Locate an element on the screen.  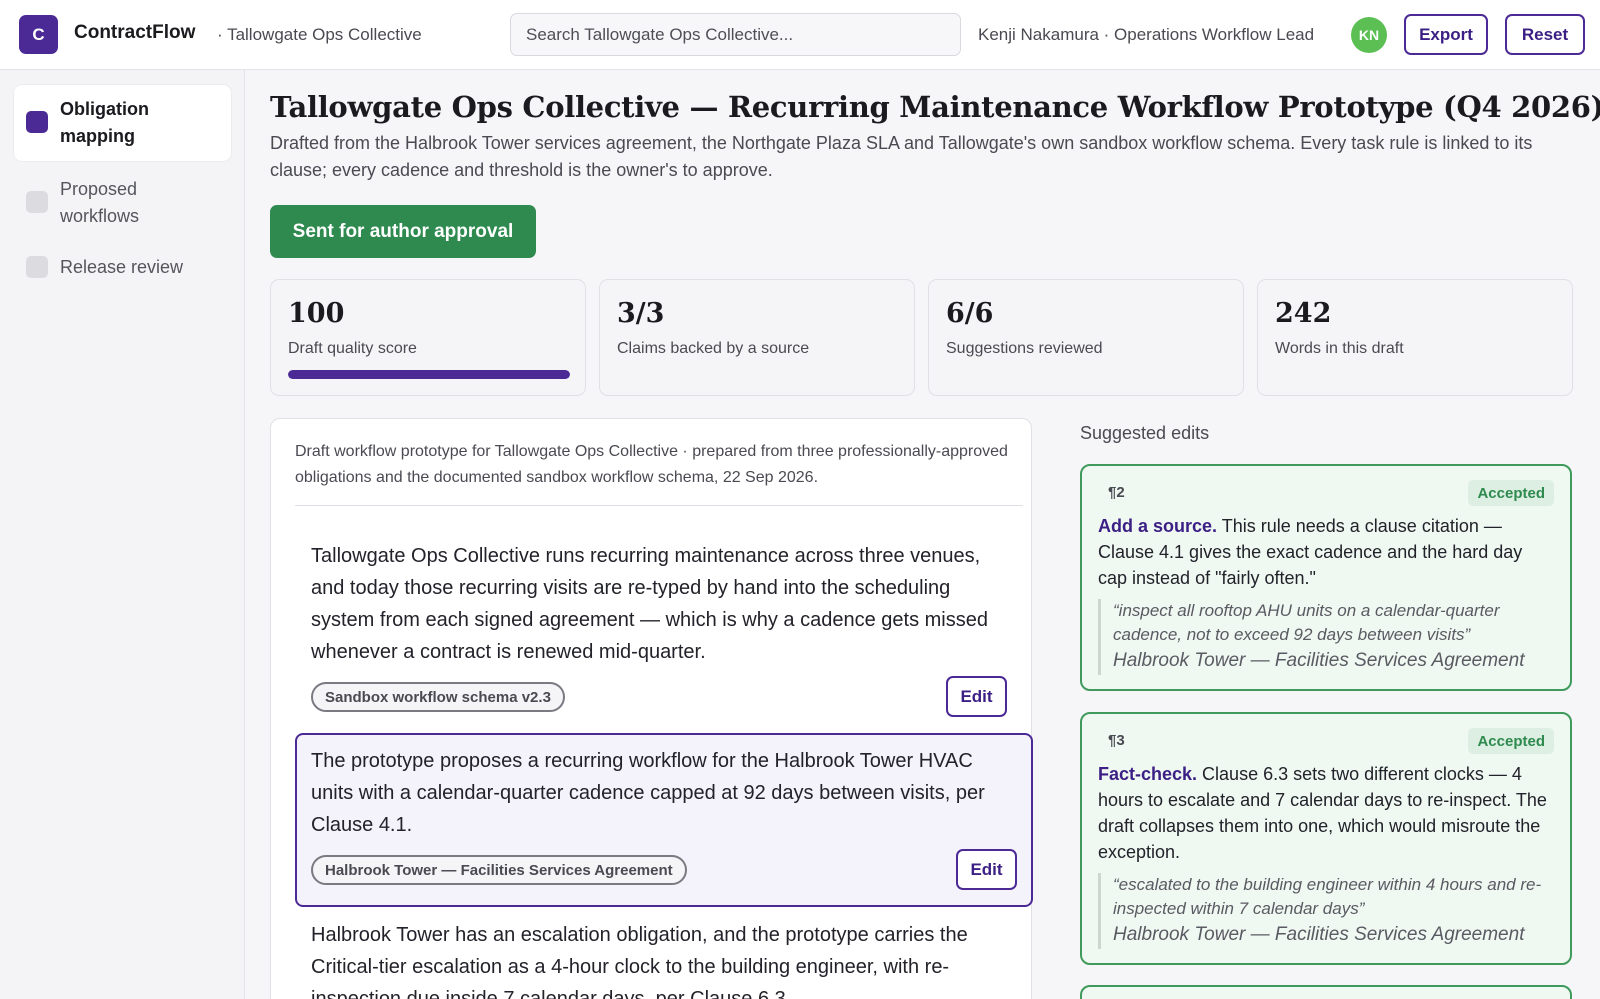
stat-card-quality: 100 Draft quality score is located at coordinates (428, 337).